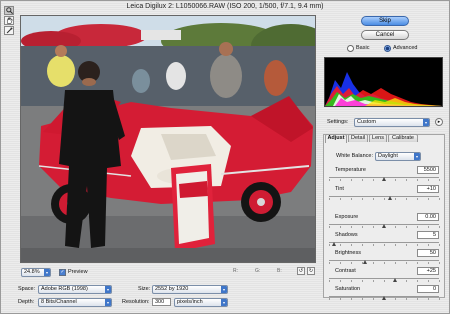  Describe the element at coordinates (363, 48) in the screenshot. I see `basic-label: Basic` at that location.